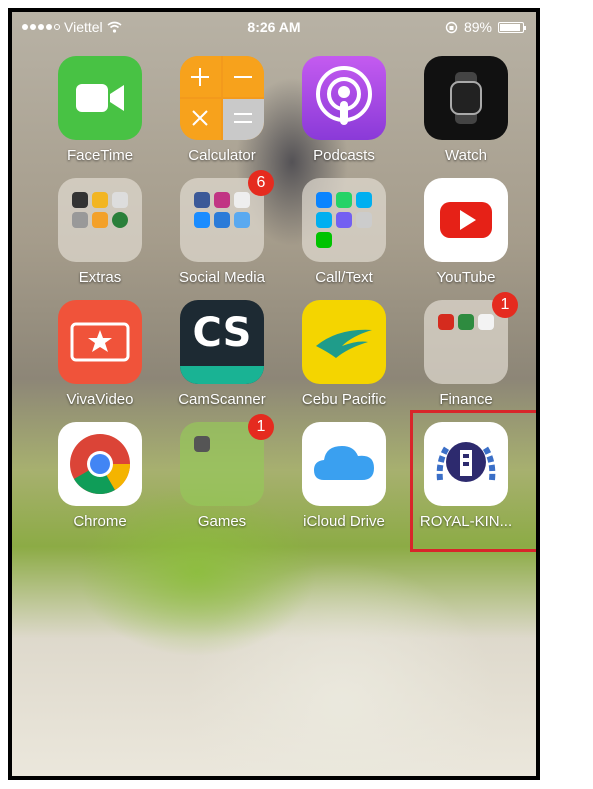  I want to click on app-camscanner: CS CamScanner, so click(222, 354).